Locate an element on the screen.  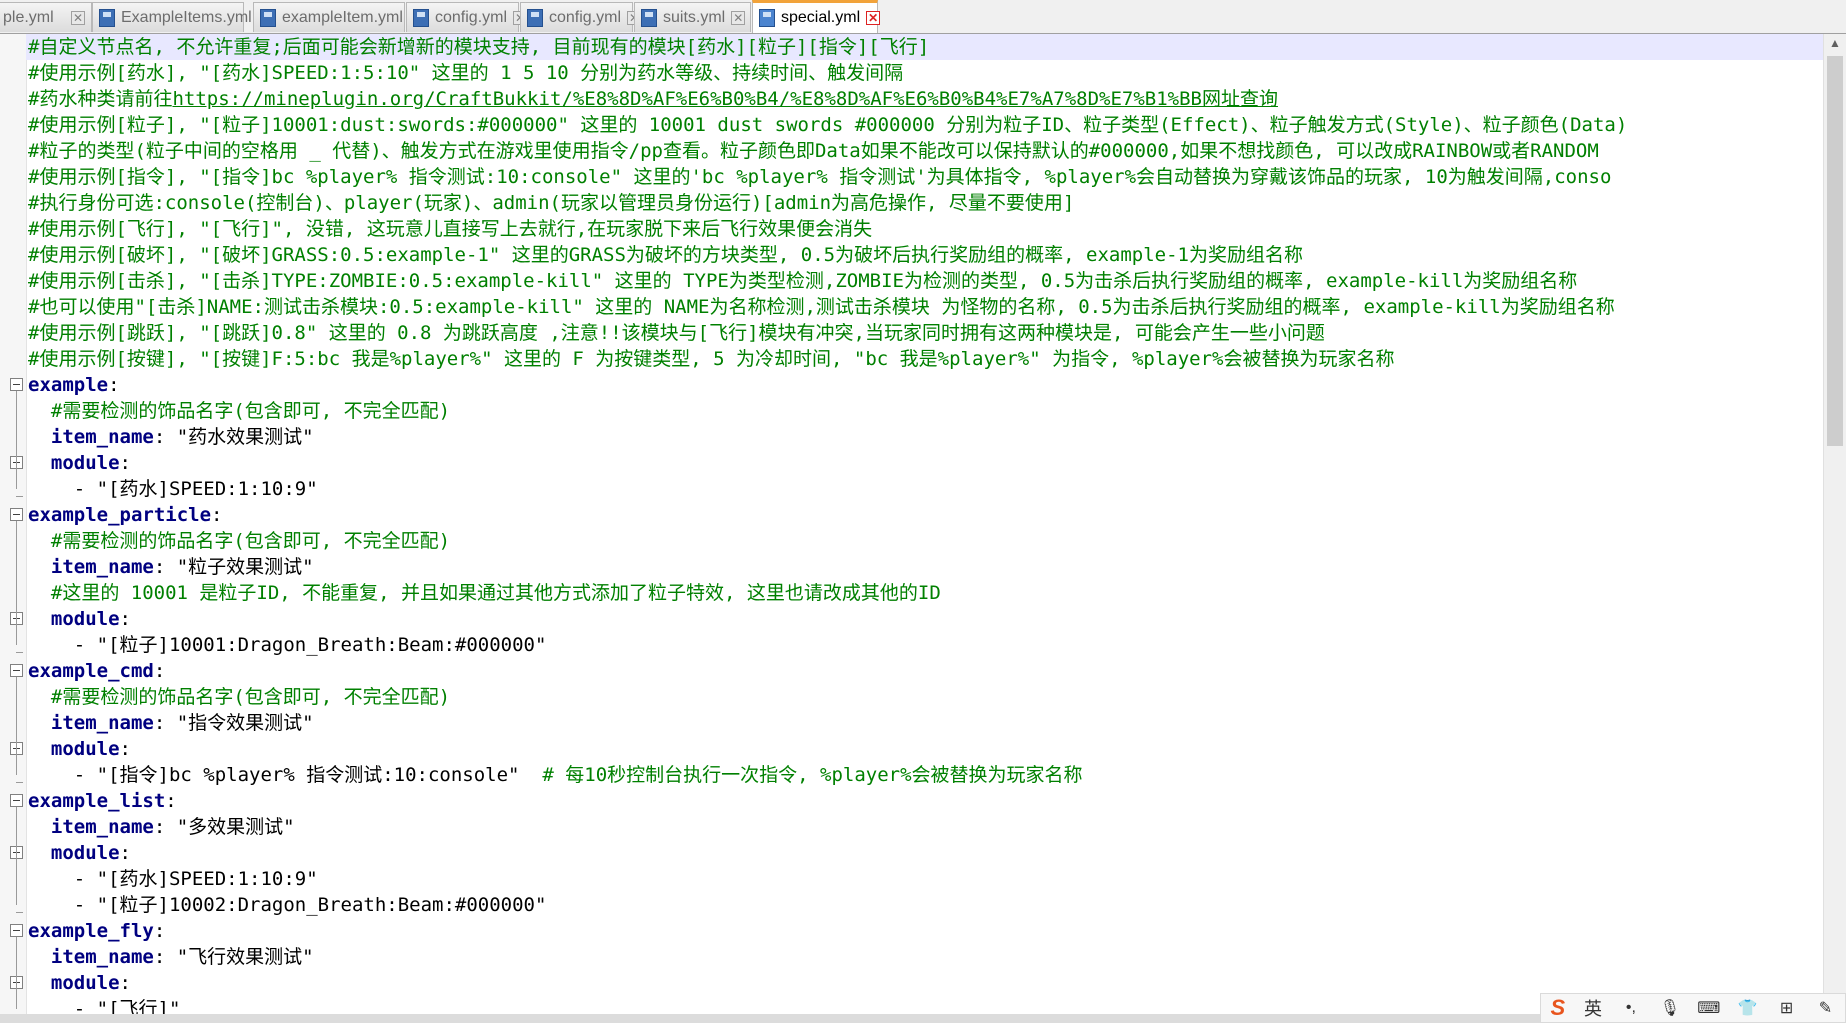
code-line: item_name: "药水效果测试" is located at coordinates (171, 437).